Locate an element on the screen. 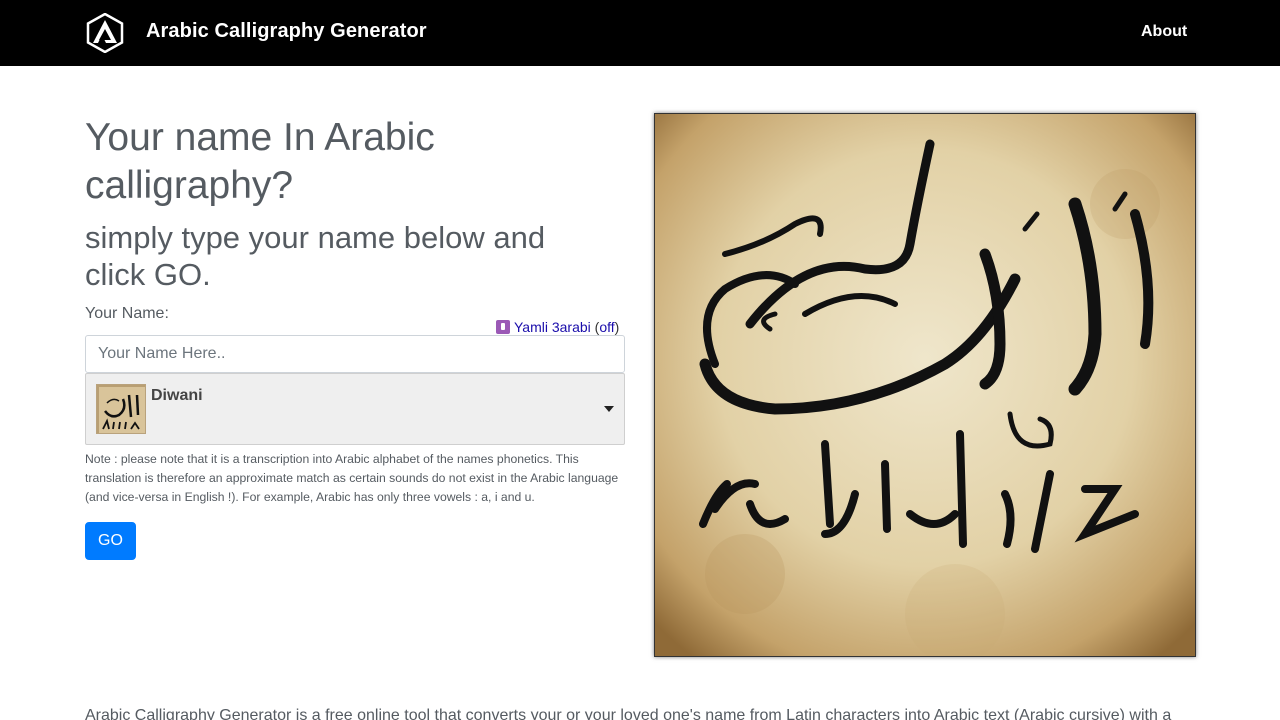 This screenshot has width=1280, height=720. yamli-icon is located at coordinates (503, 327).